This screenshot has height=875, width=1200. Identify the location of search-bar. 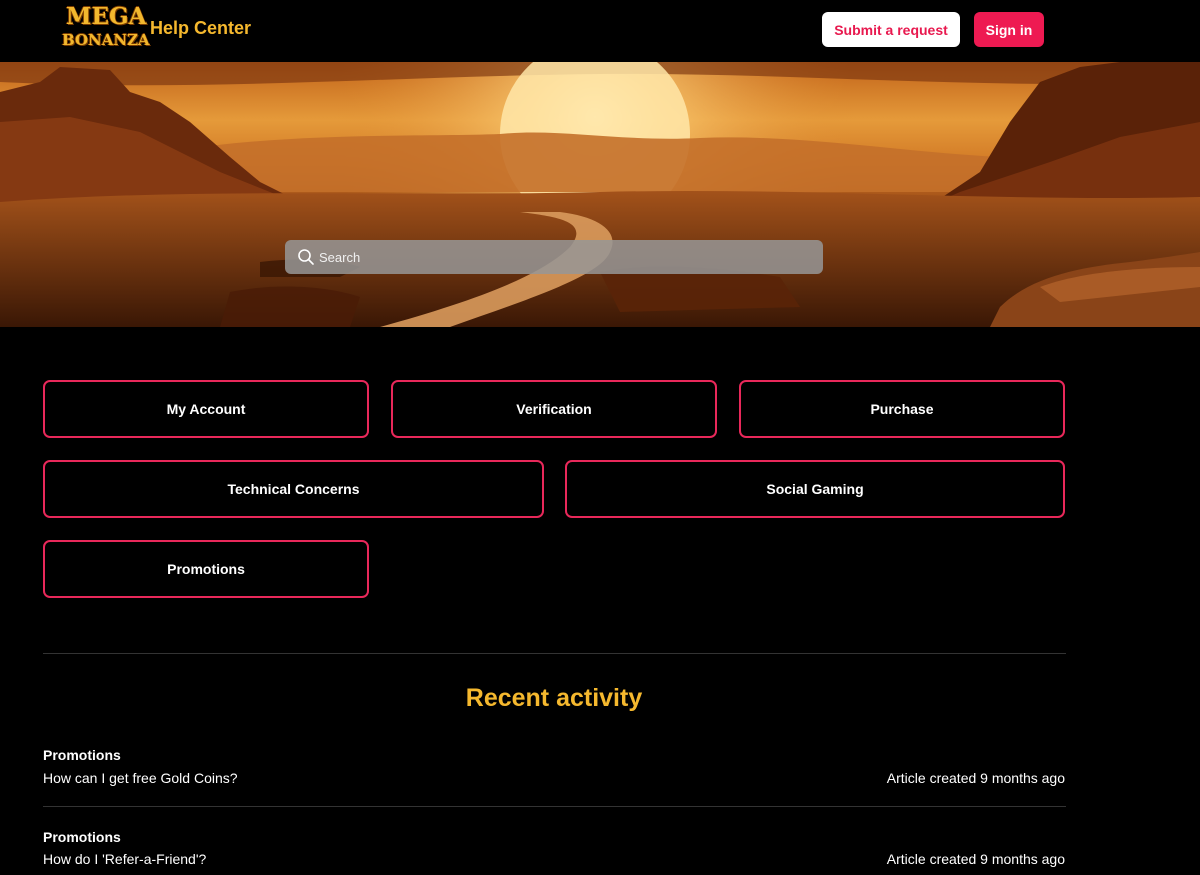
(554, 257).